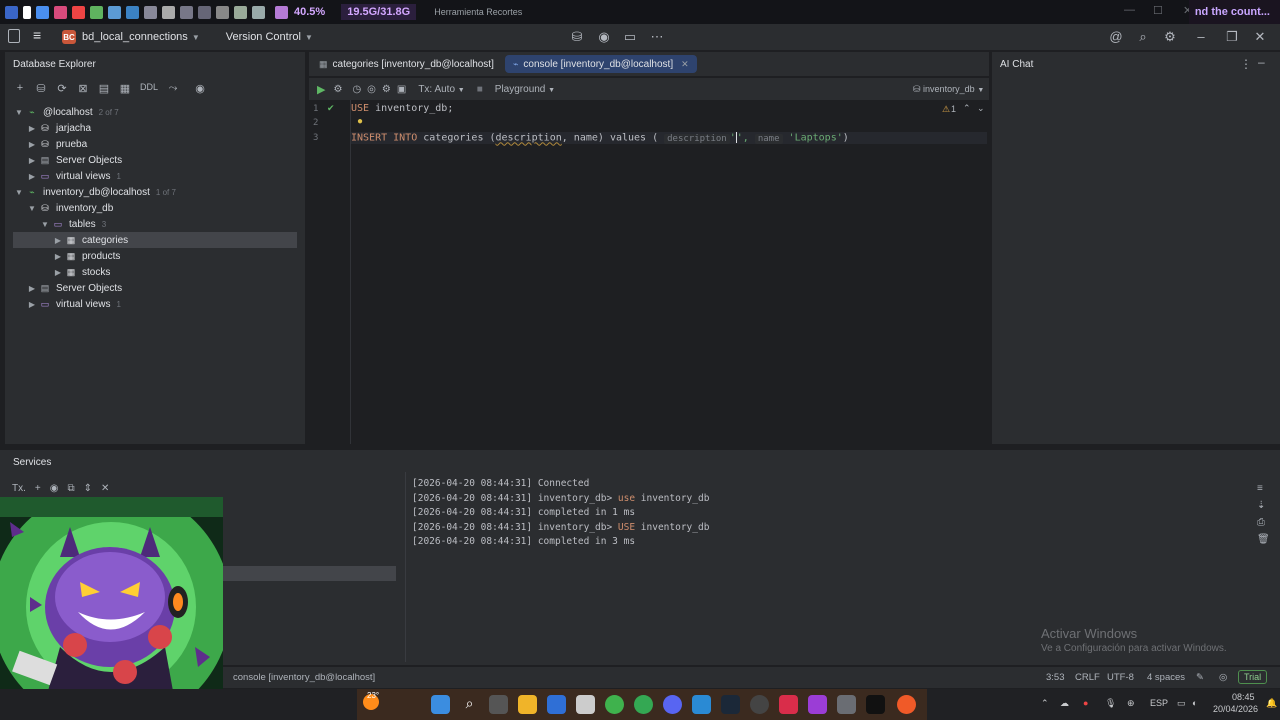 The image size is (1280, 720). I want to click on console-path: console [inventory_db@localhost], so click(304, 677).